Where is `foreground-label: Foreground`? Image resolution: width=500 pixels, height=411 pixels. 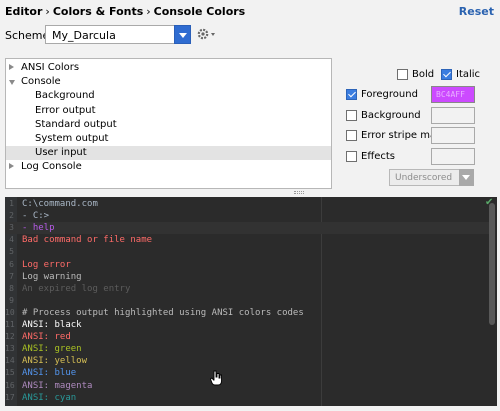
foreground-label: Foreground is located at coordinates (389, 94).